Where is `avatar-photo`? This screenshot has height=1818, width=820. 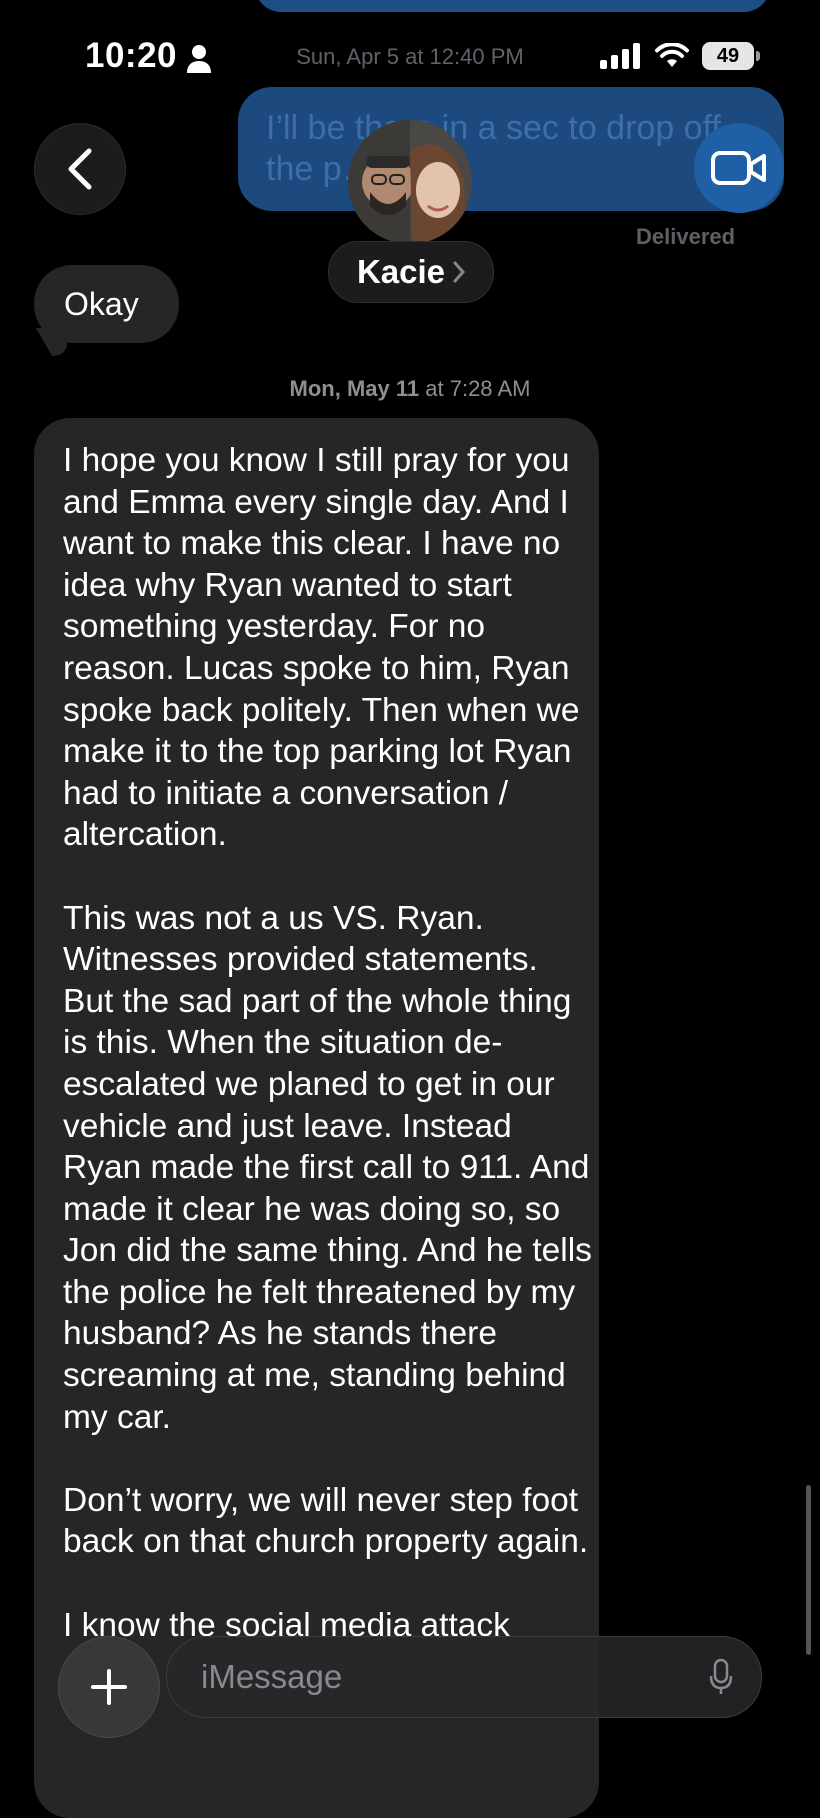
avatar-photo is located at coordinates (410, 182).